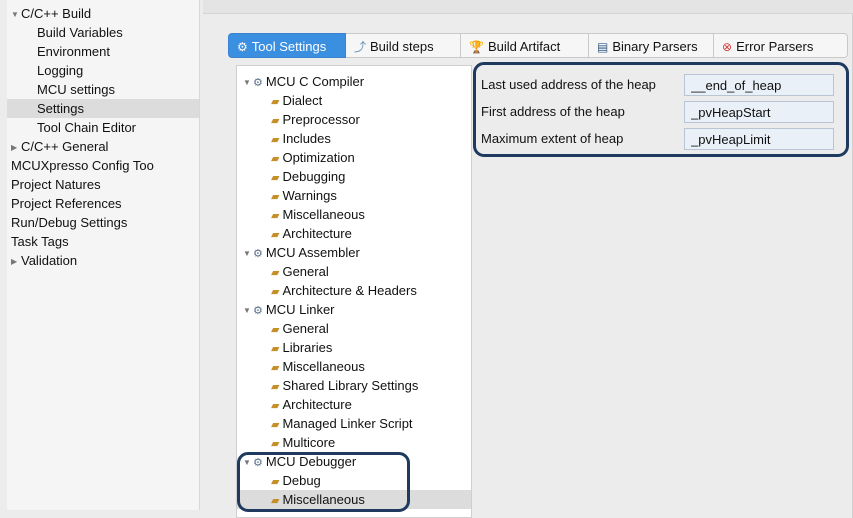 This screenshot has width=853, height=518. What do you see at coordinates (727, 47) in the screenshot?
I see `error-parsers-icon: ⊗` at bounding box center [727, 47].